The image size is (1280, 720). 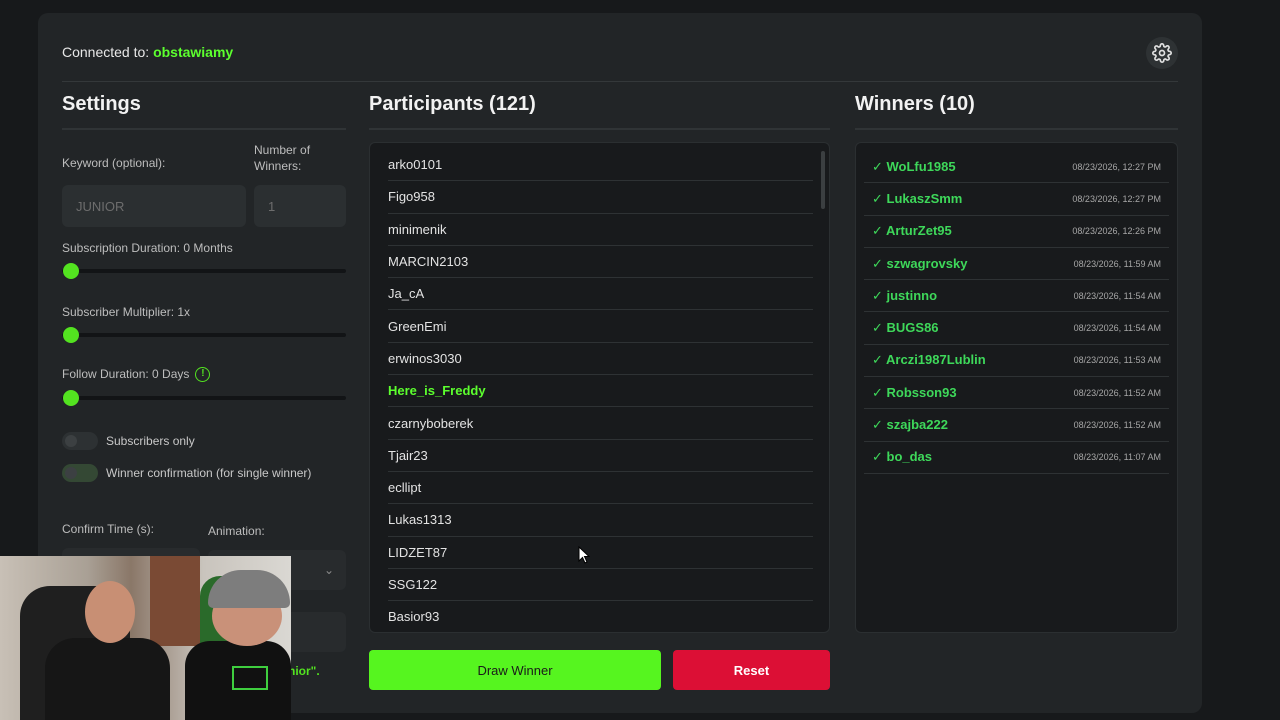 I want to click on header-divider, so click(x=620, y=81).